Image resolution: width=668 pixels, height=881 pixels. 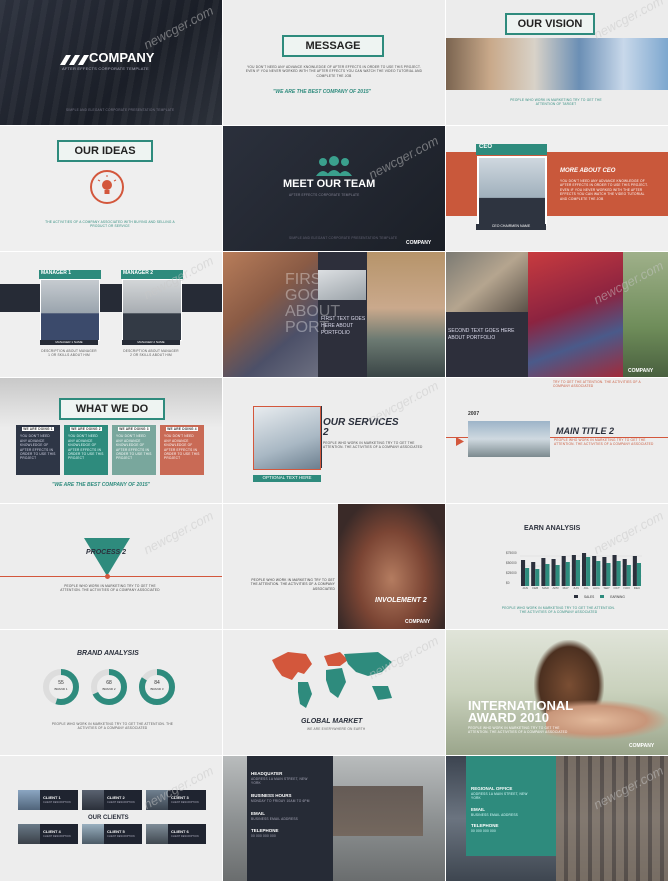 What do you see at coordinates (324, 195) in the screenshot?
I see `team-subtitle: AFTER EFFECTS CORPORATE TEMPLATE` at bounding box center [324, 195].